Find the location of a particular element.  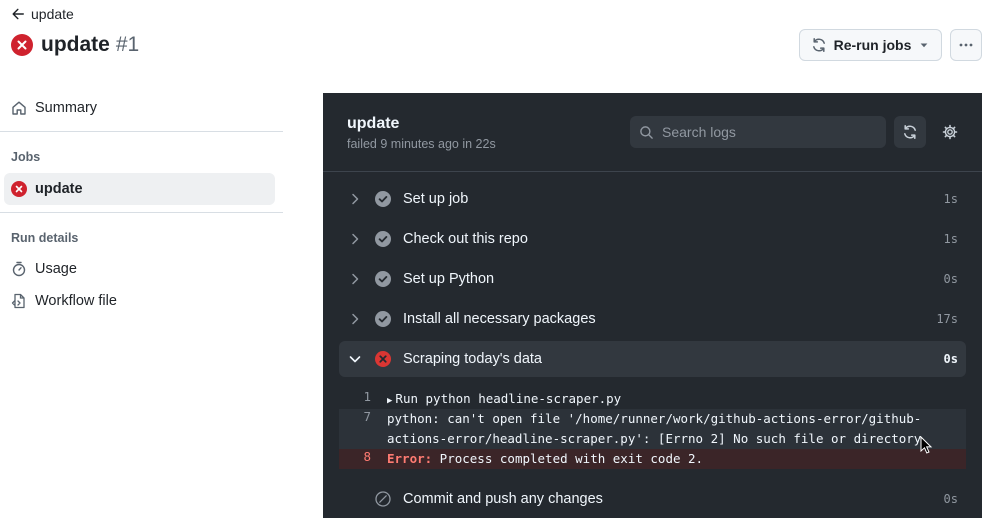

jobs-heading: Jobs is located at coordinates (26, 157).